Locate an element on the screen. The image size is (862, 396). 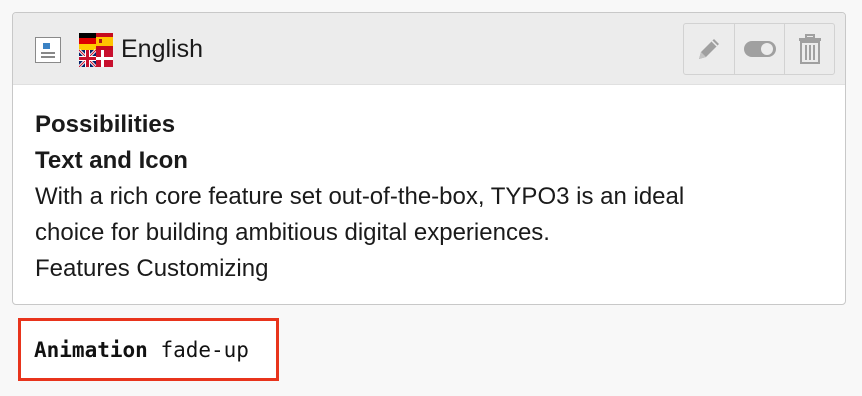
content-body-line: Features Customizing is located at coordinates (152, 268).